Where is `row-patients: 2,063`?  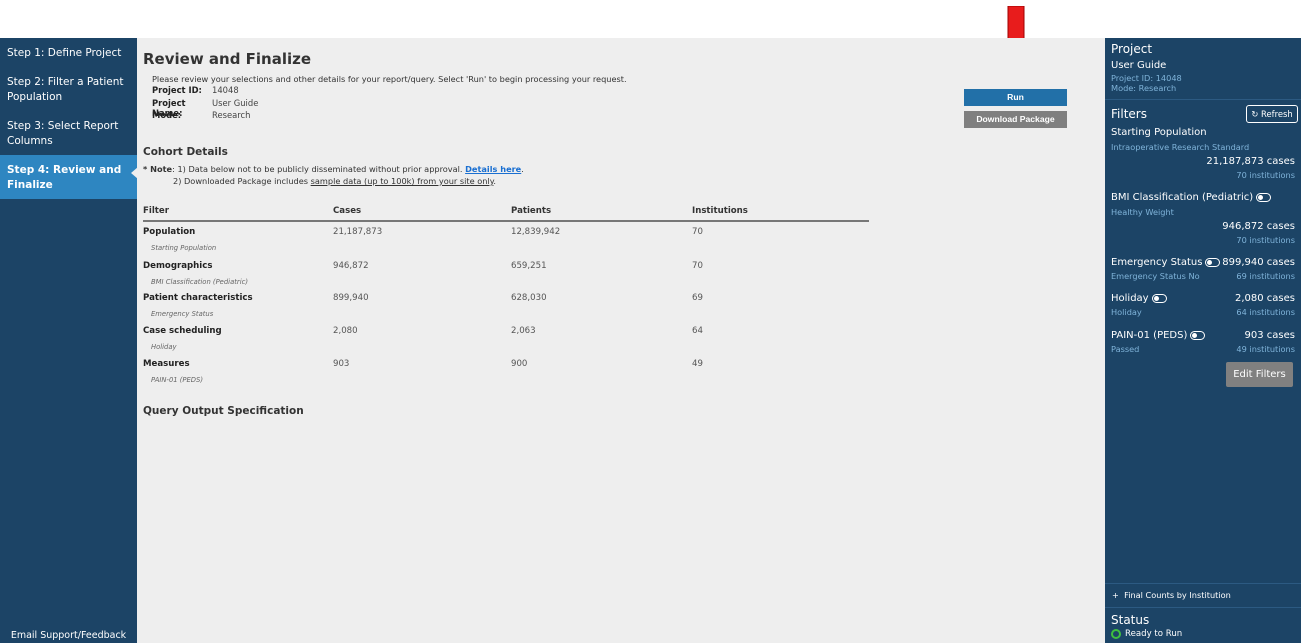 row-patients: 2,063 is located at coordinates (523, 331).